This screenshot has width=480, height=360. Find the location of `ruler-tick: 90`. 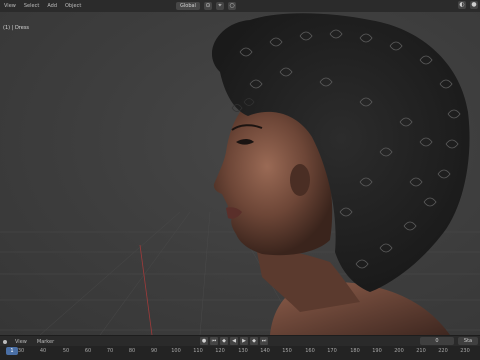

ruler-tick: 90 is located at coordinates (154, 351).